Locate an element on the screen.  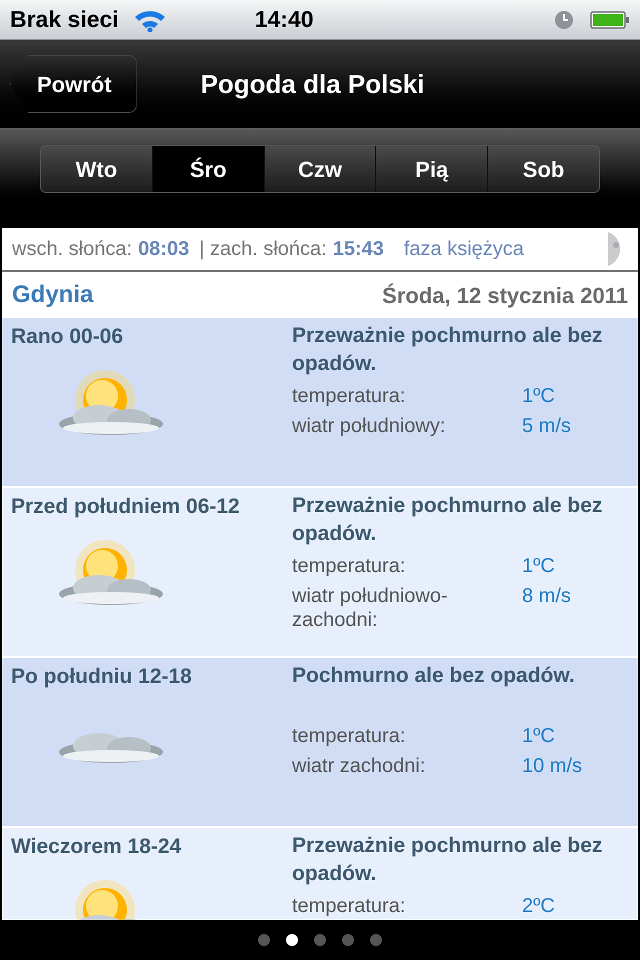
period-title: Przed południem 06-12 is located at coordinates (126, 507).